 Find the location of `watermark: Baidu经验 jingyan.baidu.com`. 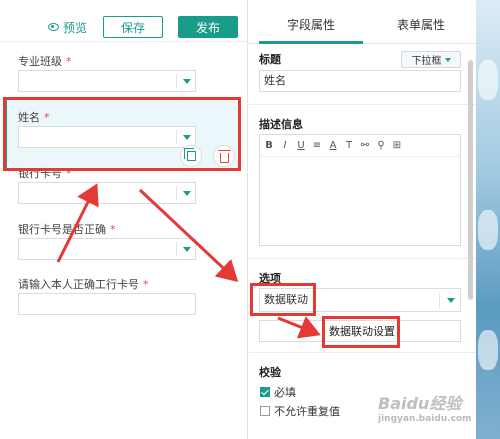

watermark: Baidu经验 jingyan.baidu.com is located at coordinates (425, 407).